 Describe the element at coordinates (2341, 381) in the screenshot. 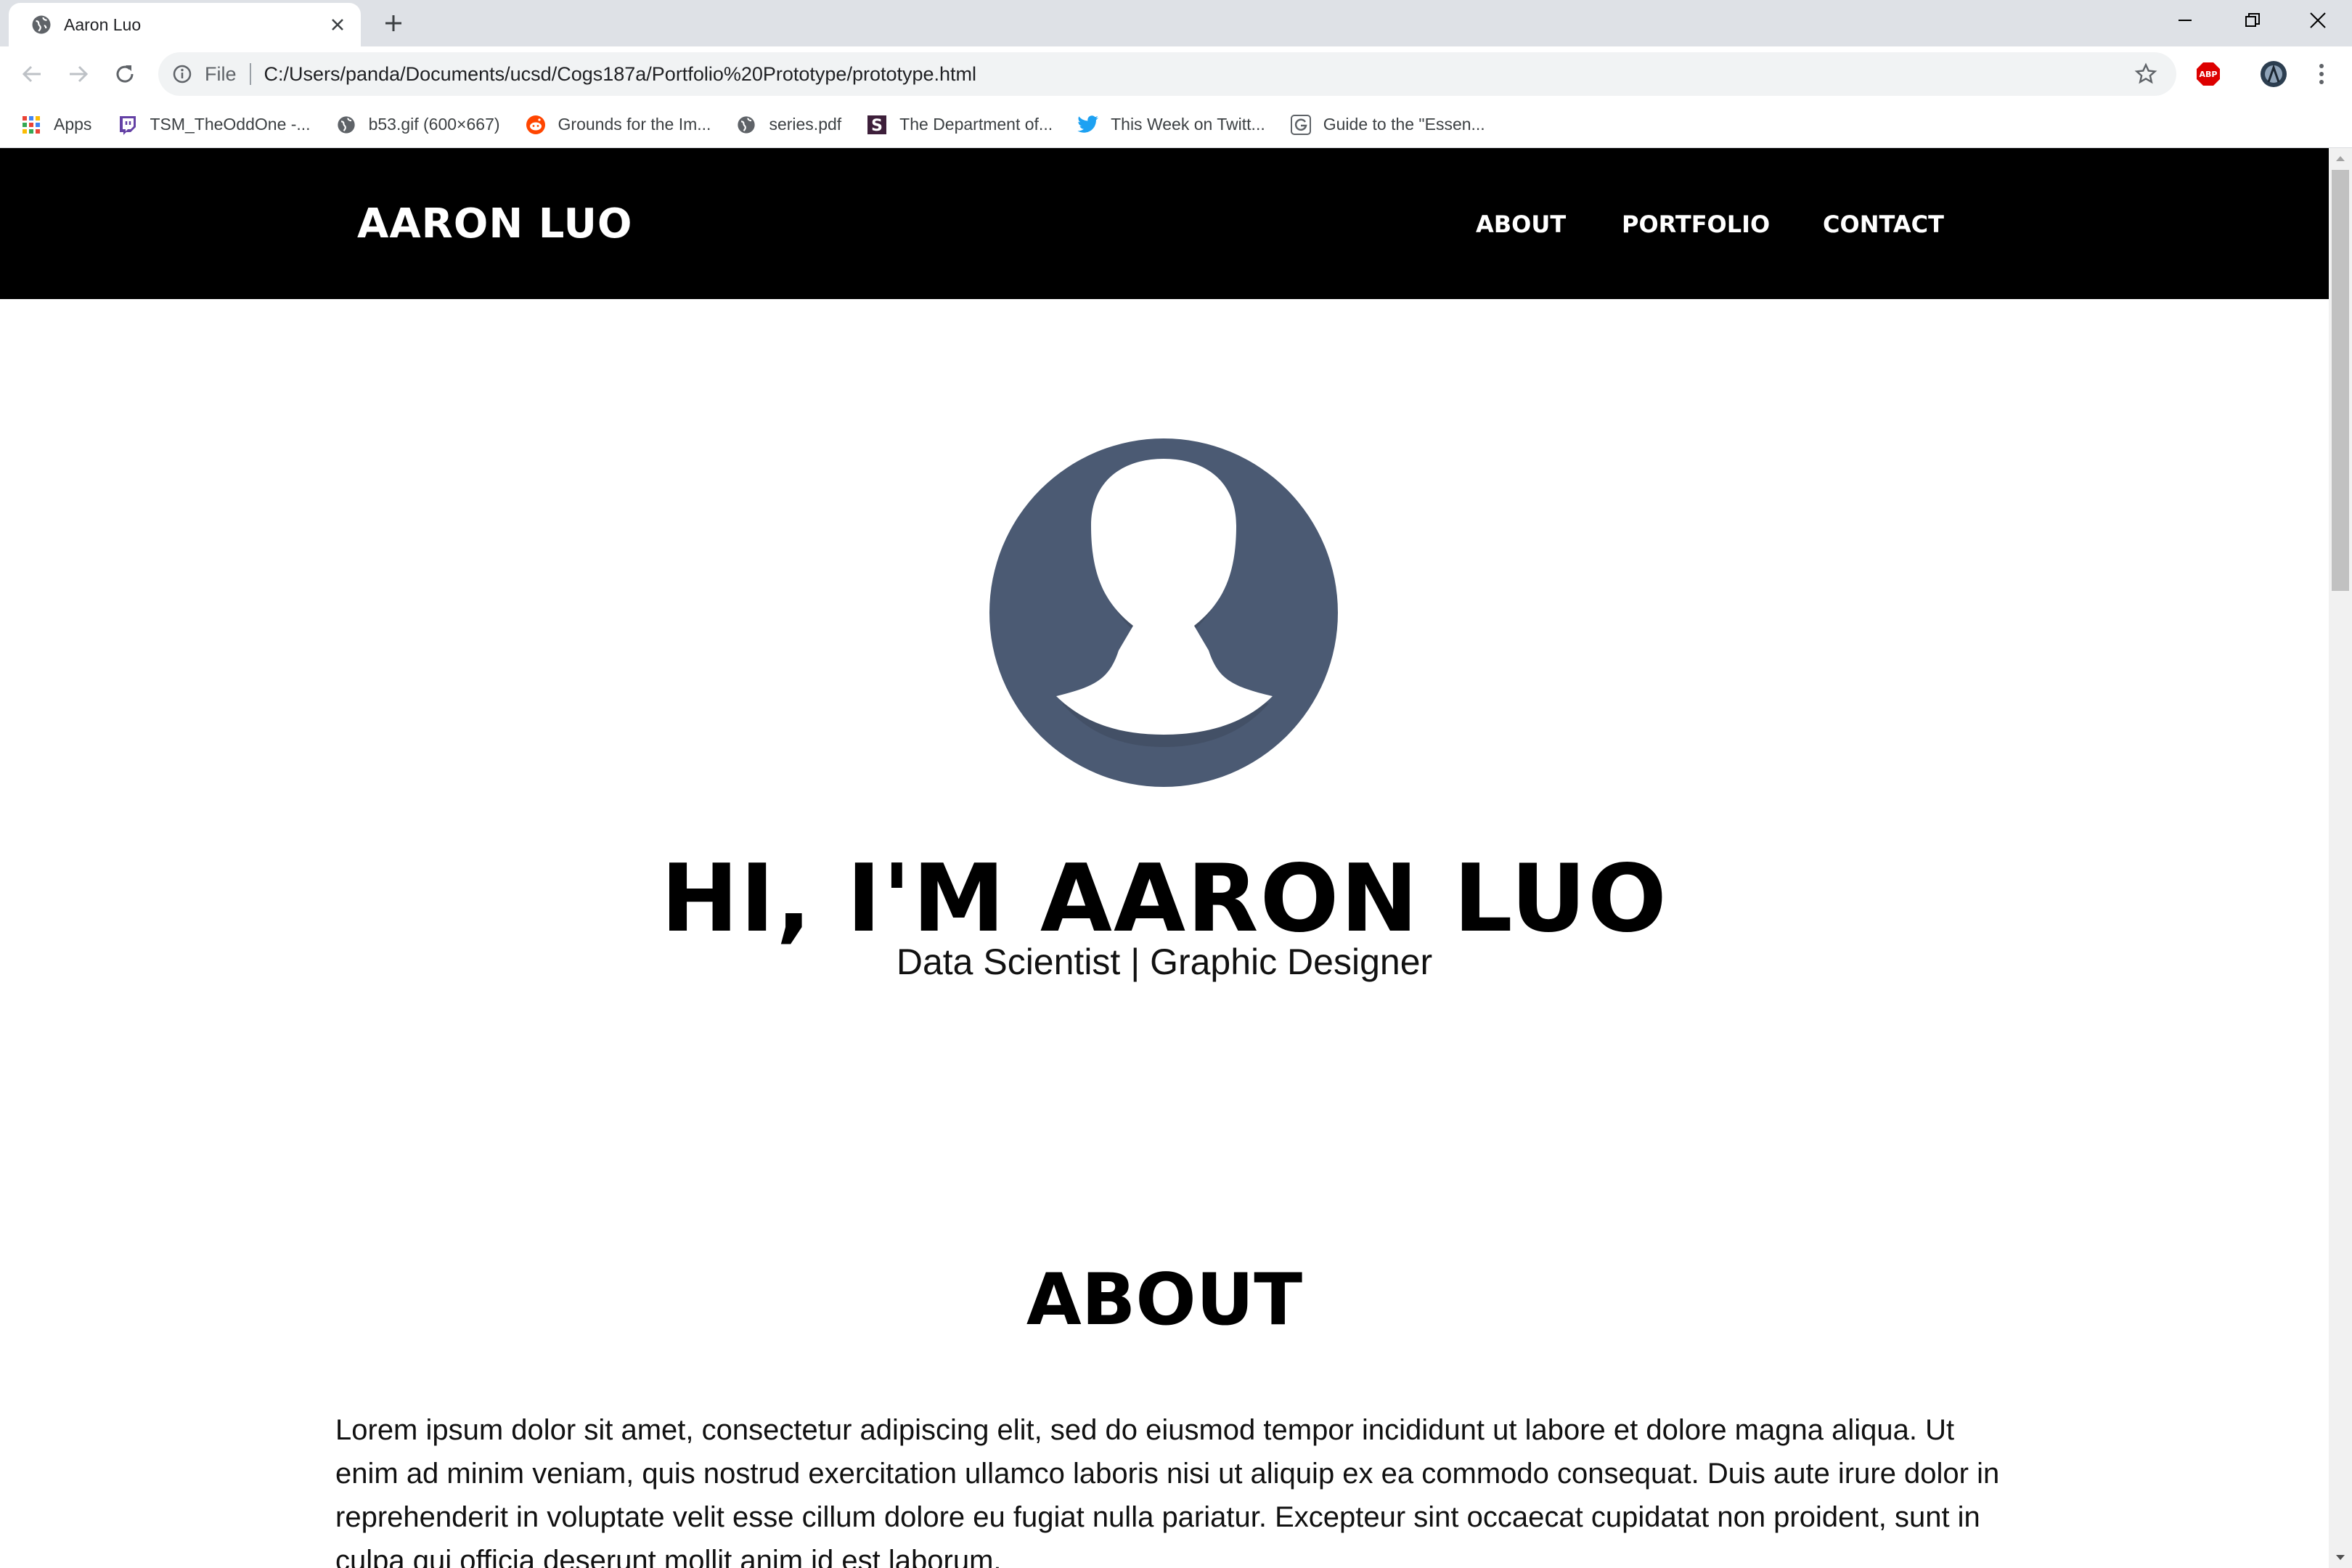

I see `scrollbar-thumb` at that location.